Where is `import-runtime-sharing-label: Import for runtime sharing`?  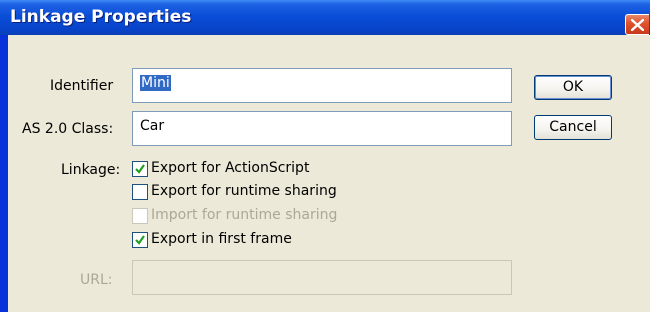 import-runtime-sharing-label: Import for runtime sharing is located at coordinates (244, 215).